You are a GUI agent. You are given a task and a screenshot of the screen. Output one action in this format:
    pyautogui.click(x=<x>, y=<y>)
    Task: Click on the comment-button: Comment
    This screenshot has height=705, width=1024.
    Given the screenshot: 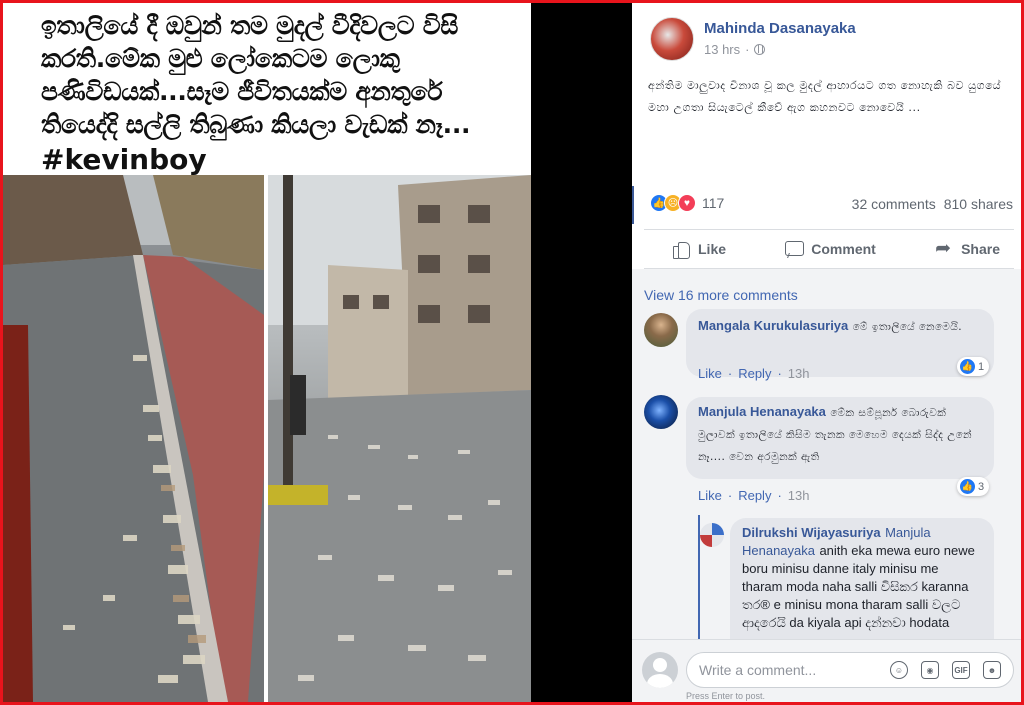 What is the action you would take?
    pyautogui.click(x=830, y=249)
    